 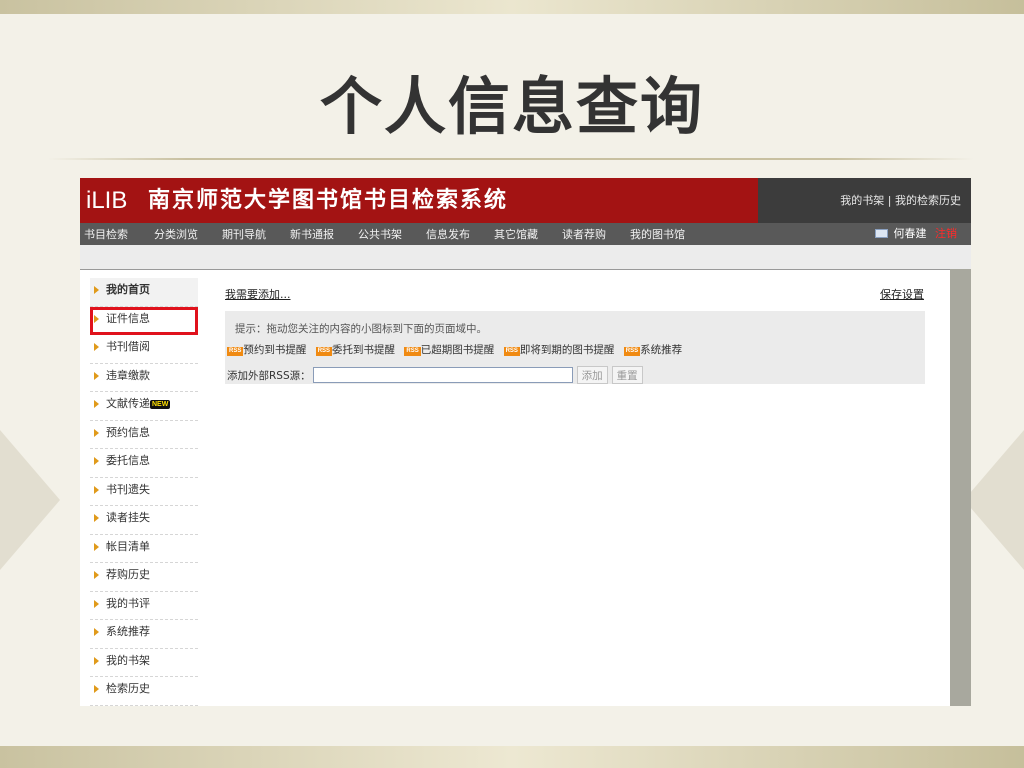 I want to click on sidebar-item-system-recommend: 系统推荐, so click(x=144, y=634).